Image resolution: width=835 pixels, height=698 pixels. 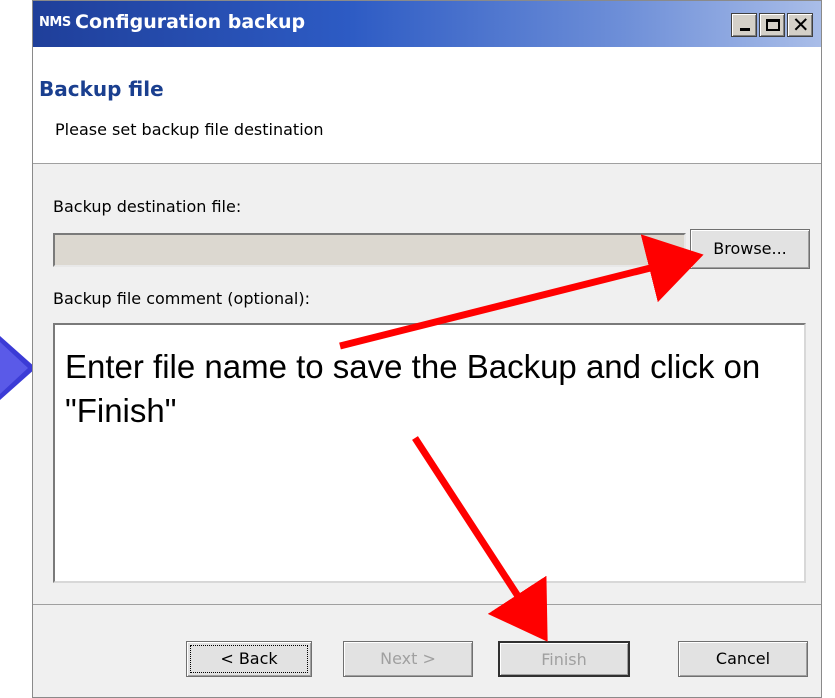 I want to click on page-title: Backup file, so click(x=101, y=89).